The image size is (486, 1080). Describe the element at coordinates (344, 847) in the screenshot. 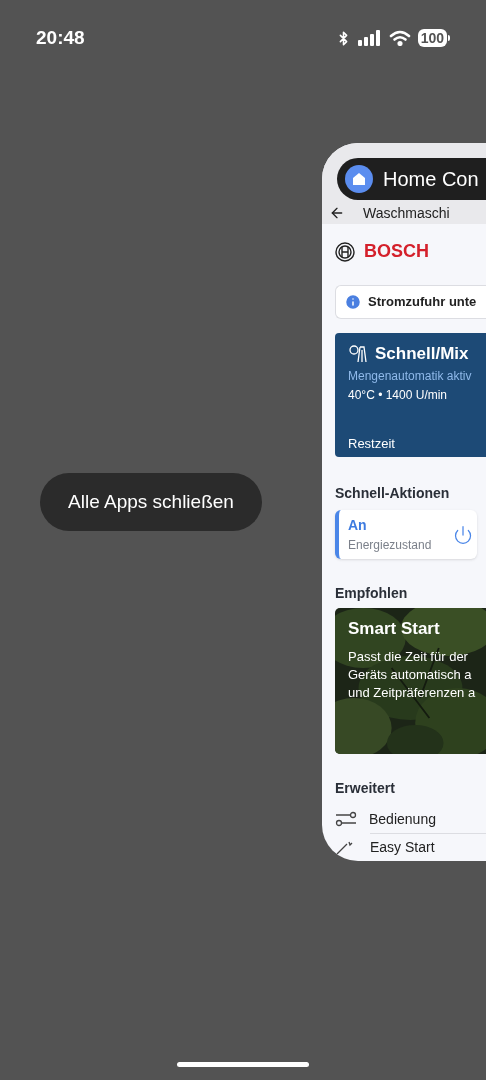

I see `wand-icon` at that location.